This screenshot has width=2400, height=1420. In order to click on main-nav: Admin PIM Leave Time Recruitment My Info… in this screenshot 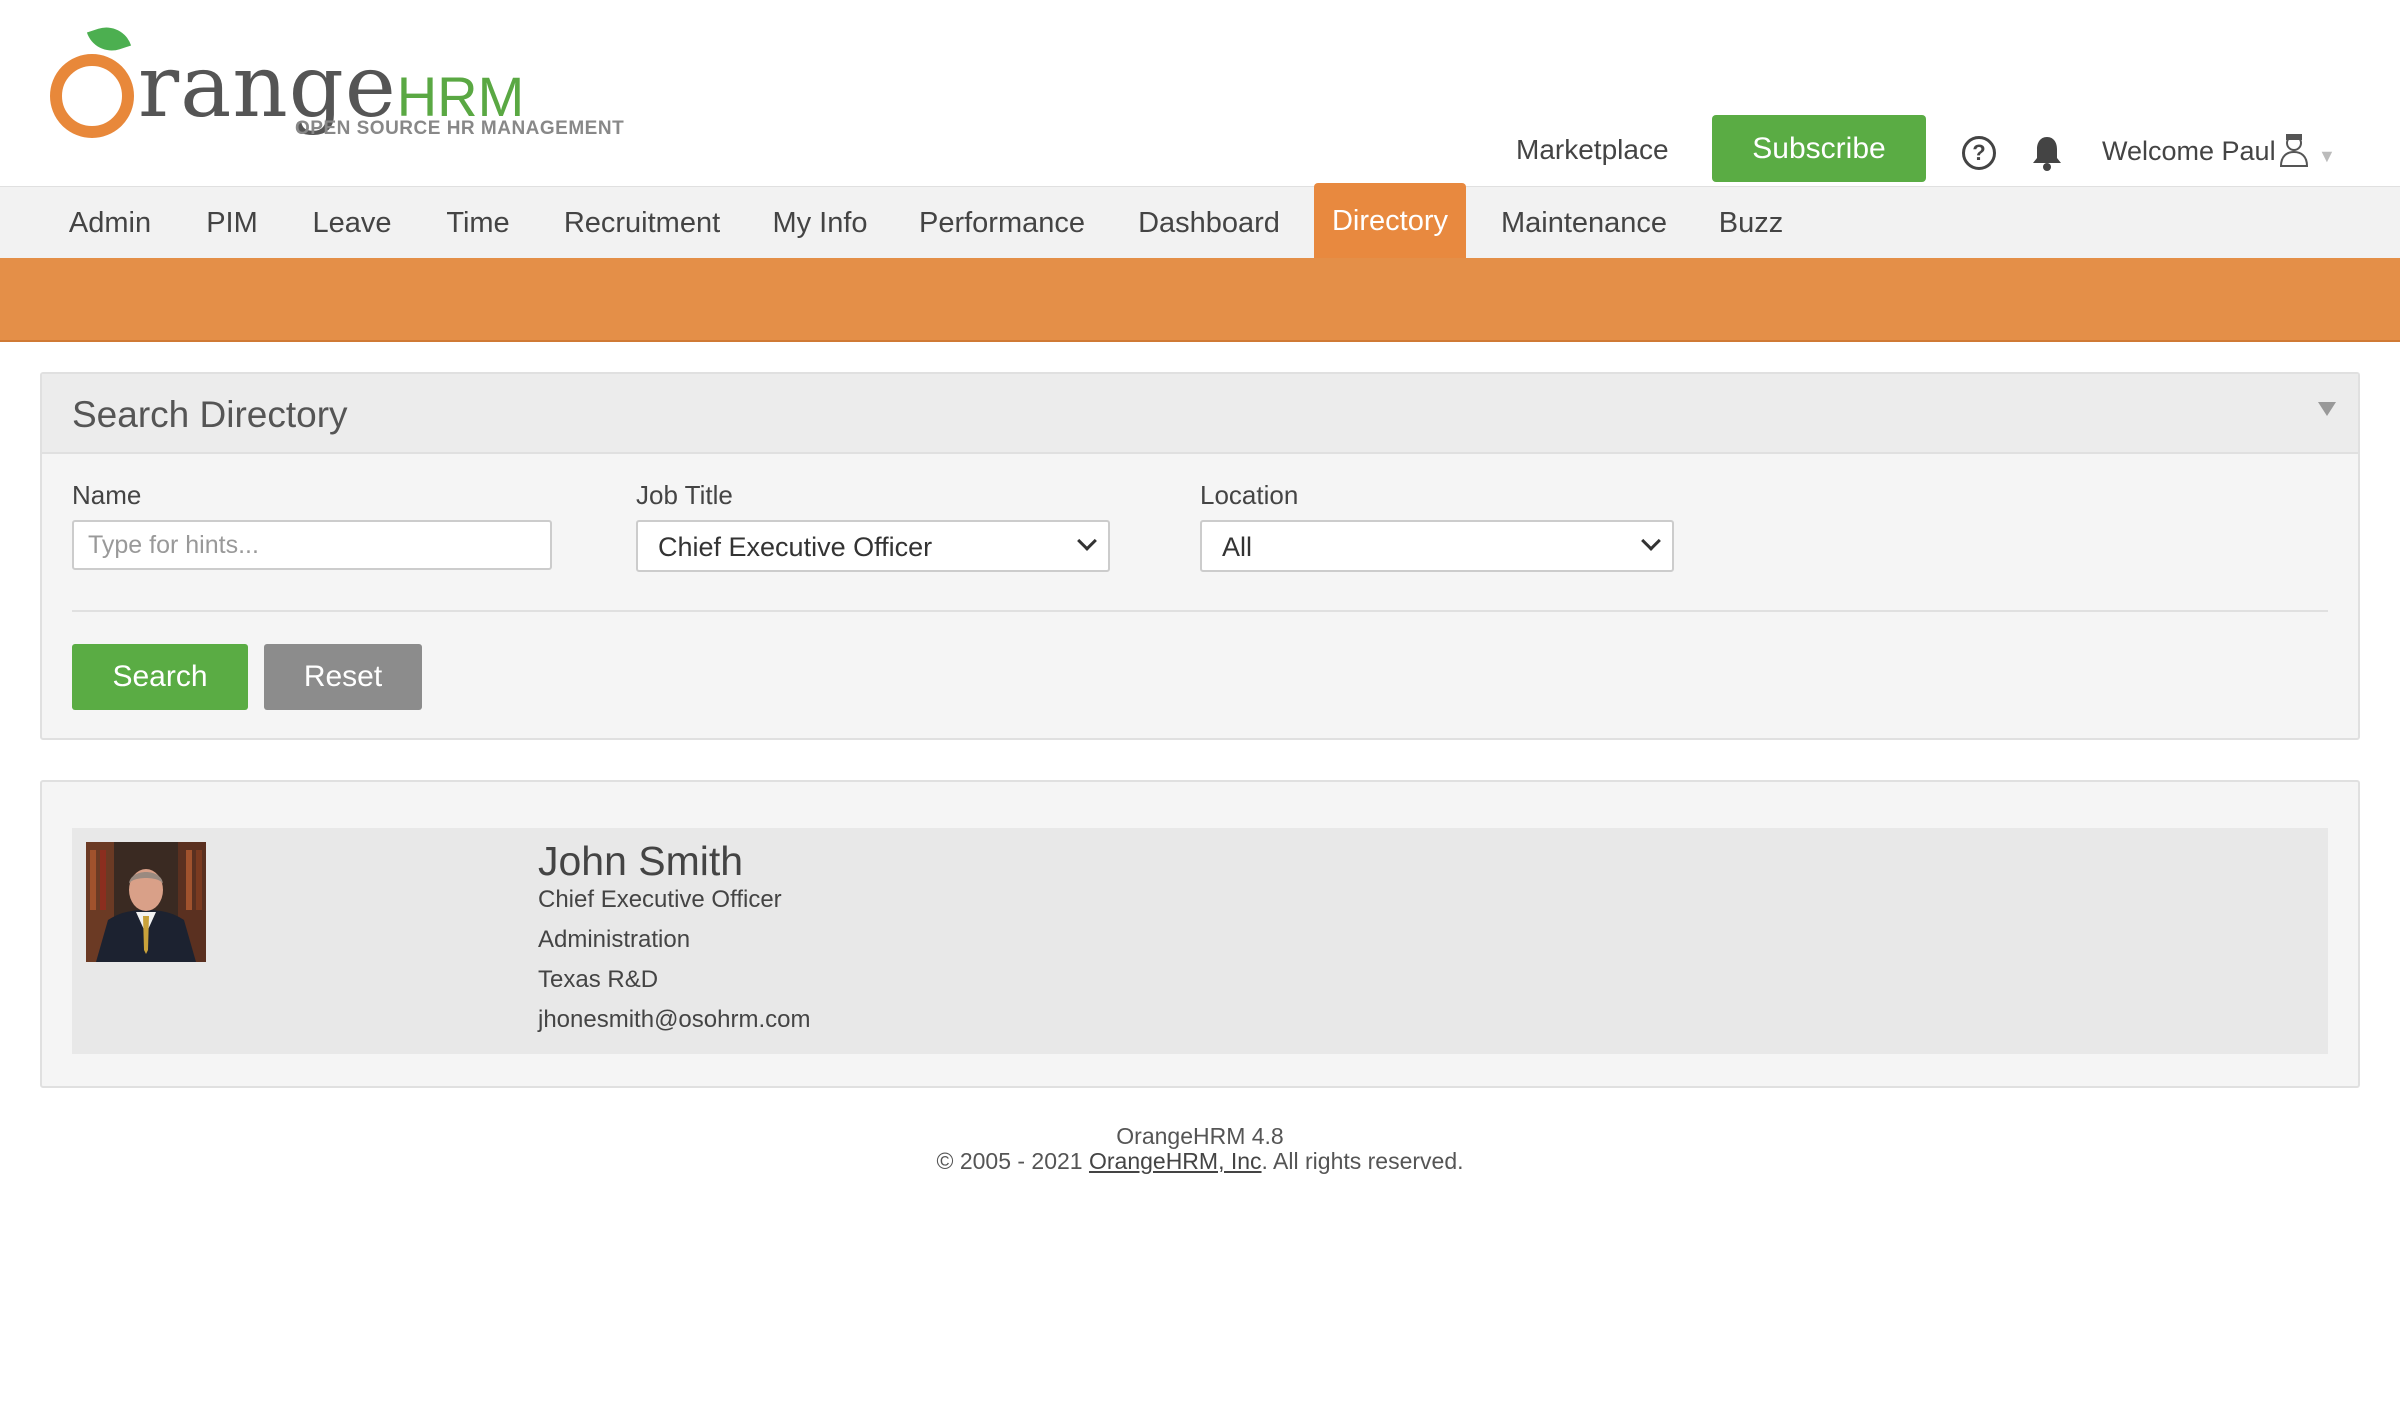, I will do `click(1200, 221)`.